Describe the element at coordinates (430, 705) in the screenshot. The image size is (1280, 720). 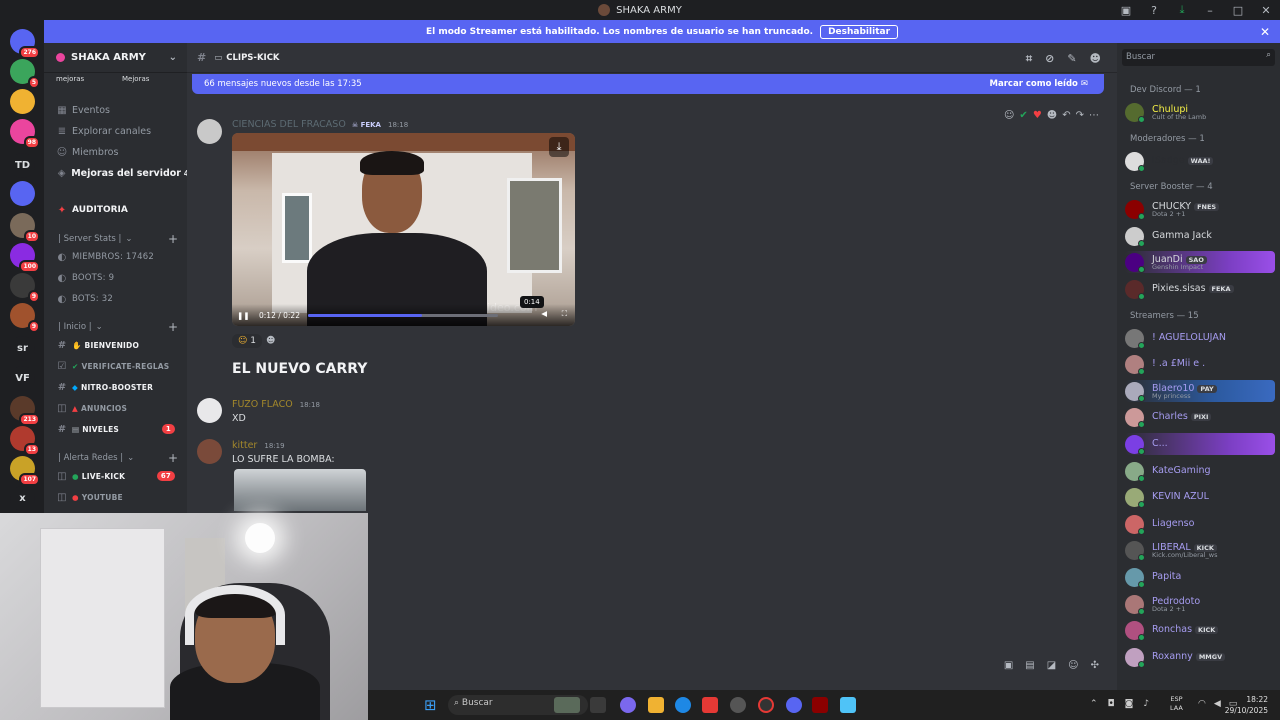
I see `windows-start-icon: ⊞` at that location.